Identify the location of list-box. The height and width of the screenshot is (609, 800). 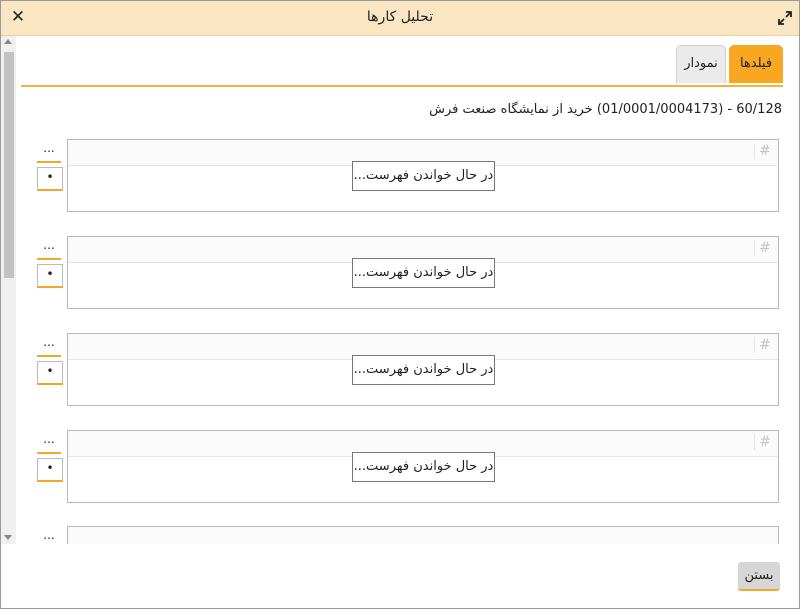
(423, 535).